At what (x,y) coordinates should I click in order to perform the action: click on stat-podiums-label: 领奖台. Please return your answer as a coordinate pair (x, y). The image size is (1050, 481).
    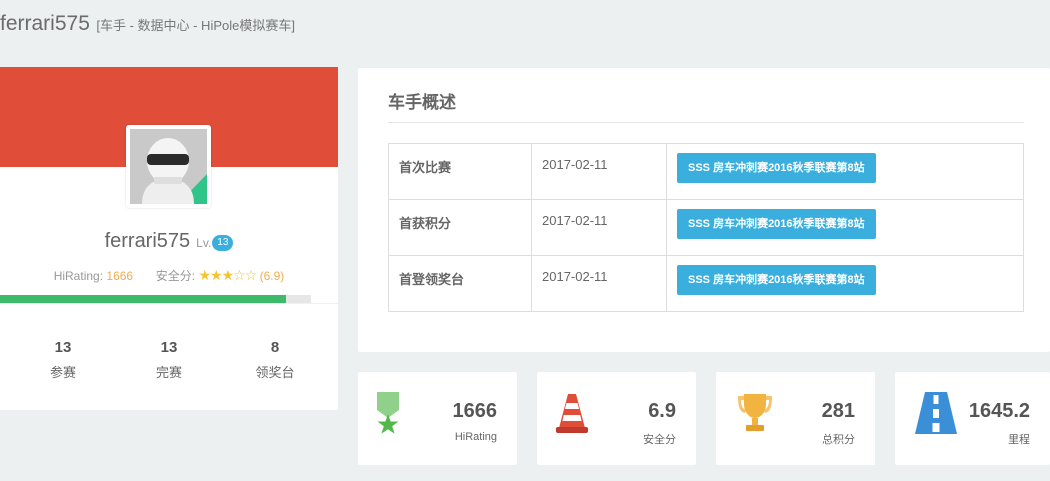
    Looking at the image, I should click on (275, 372).